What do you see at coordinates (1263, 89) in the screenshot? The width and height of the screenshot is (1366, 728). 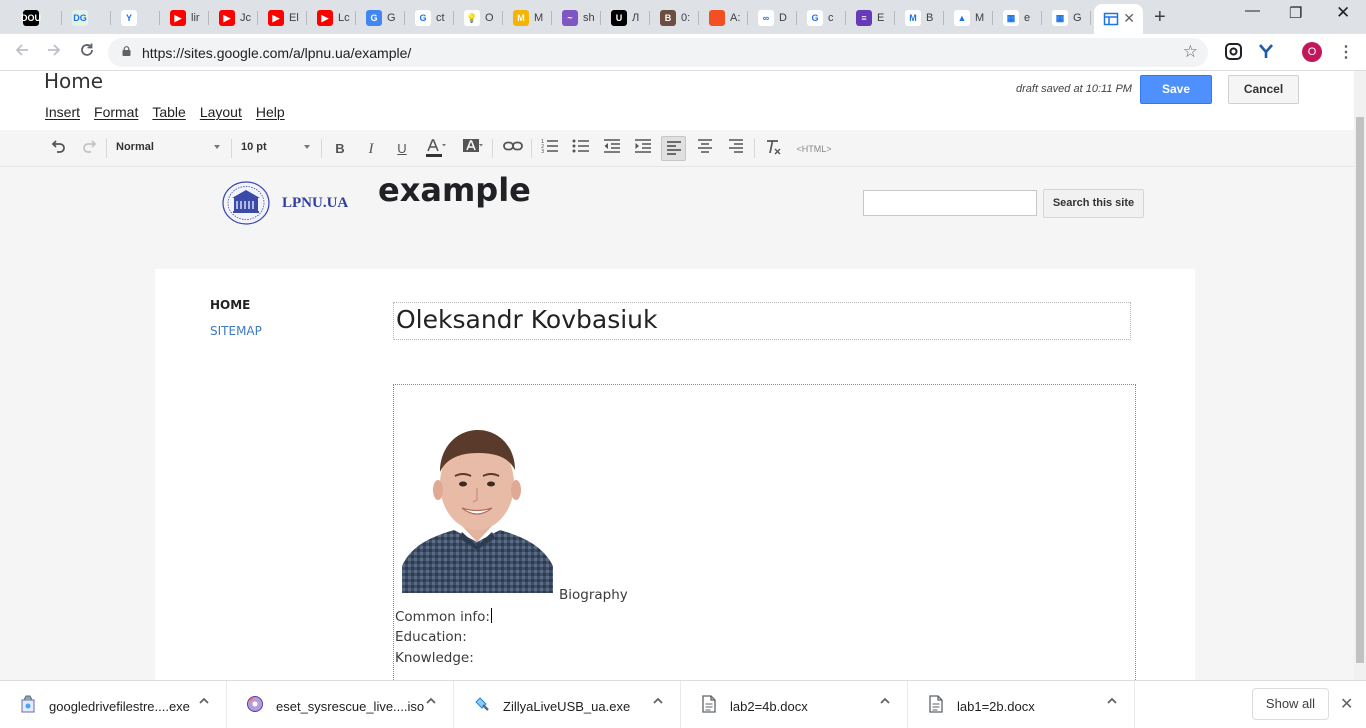 I see `cancel-button: Cancel` at bounding box center [1263, 89].